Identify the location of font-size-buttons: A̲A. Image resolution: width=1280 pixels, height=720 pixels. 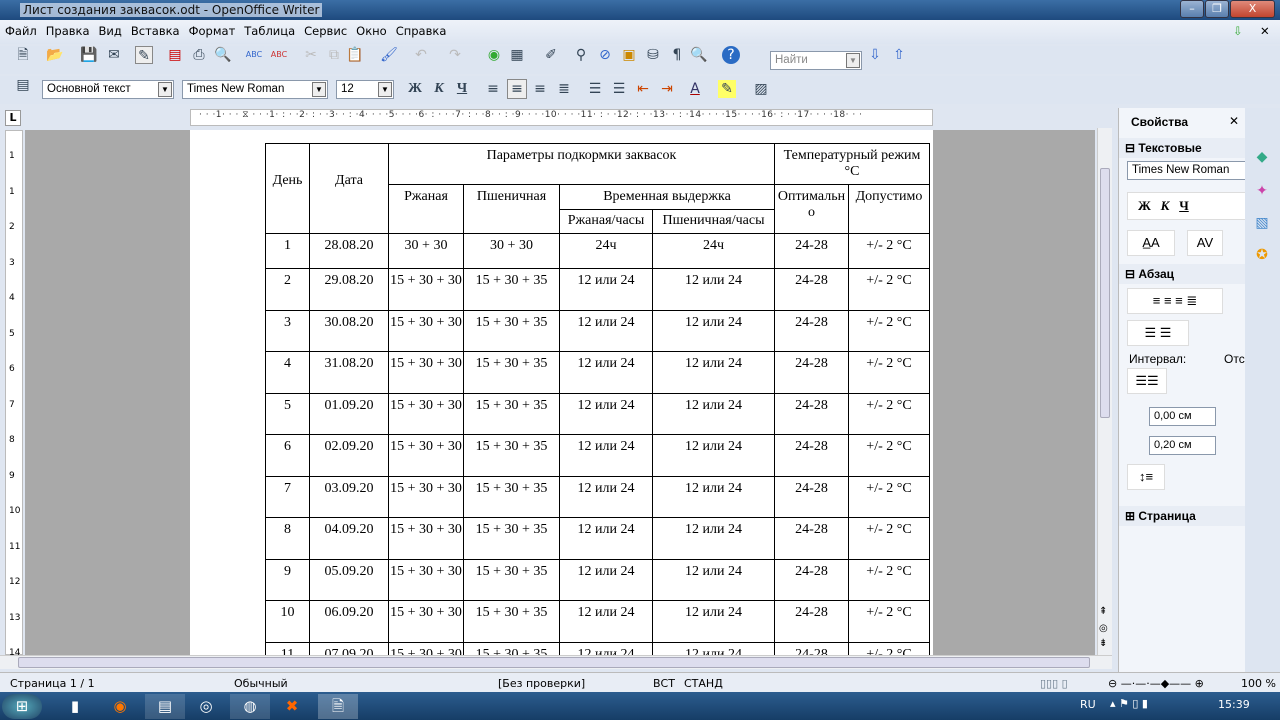
(1151, 243).